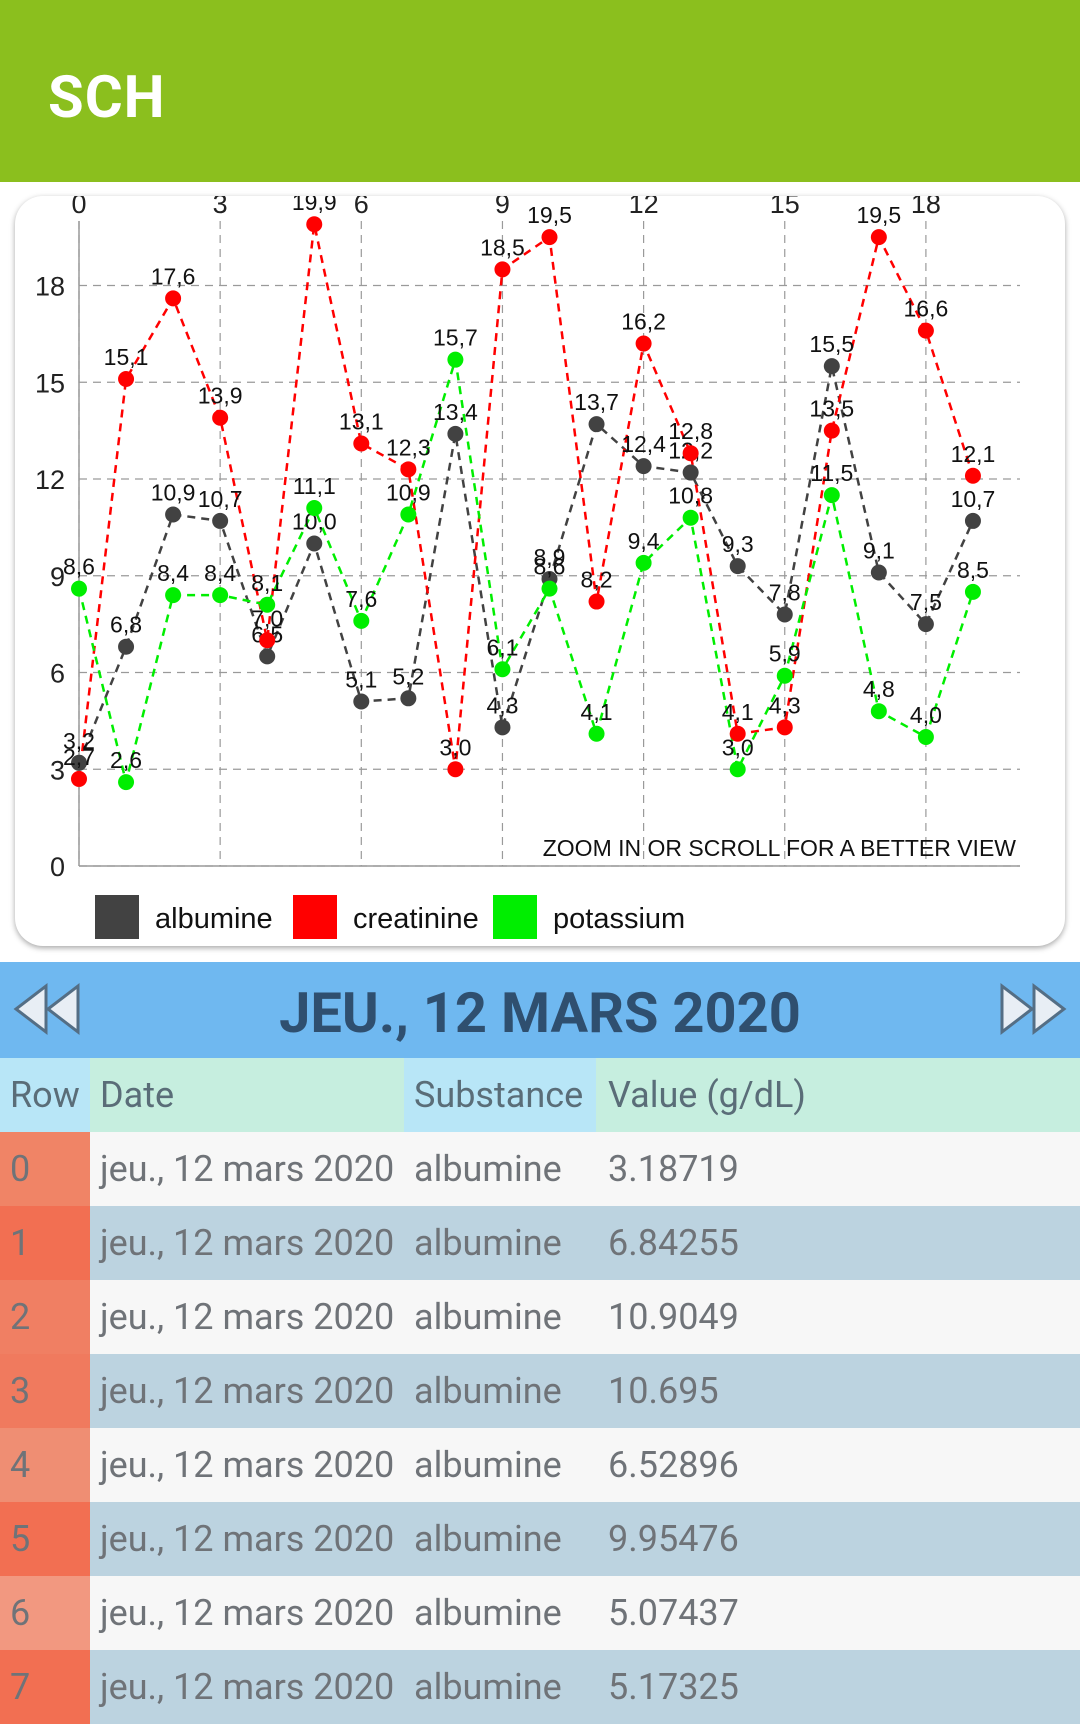 The width and height of the screenshot is (1080, 1724). I want to click on data-label-creatinine: 19,9, so click(314, 205).